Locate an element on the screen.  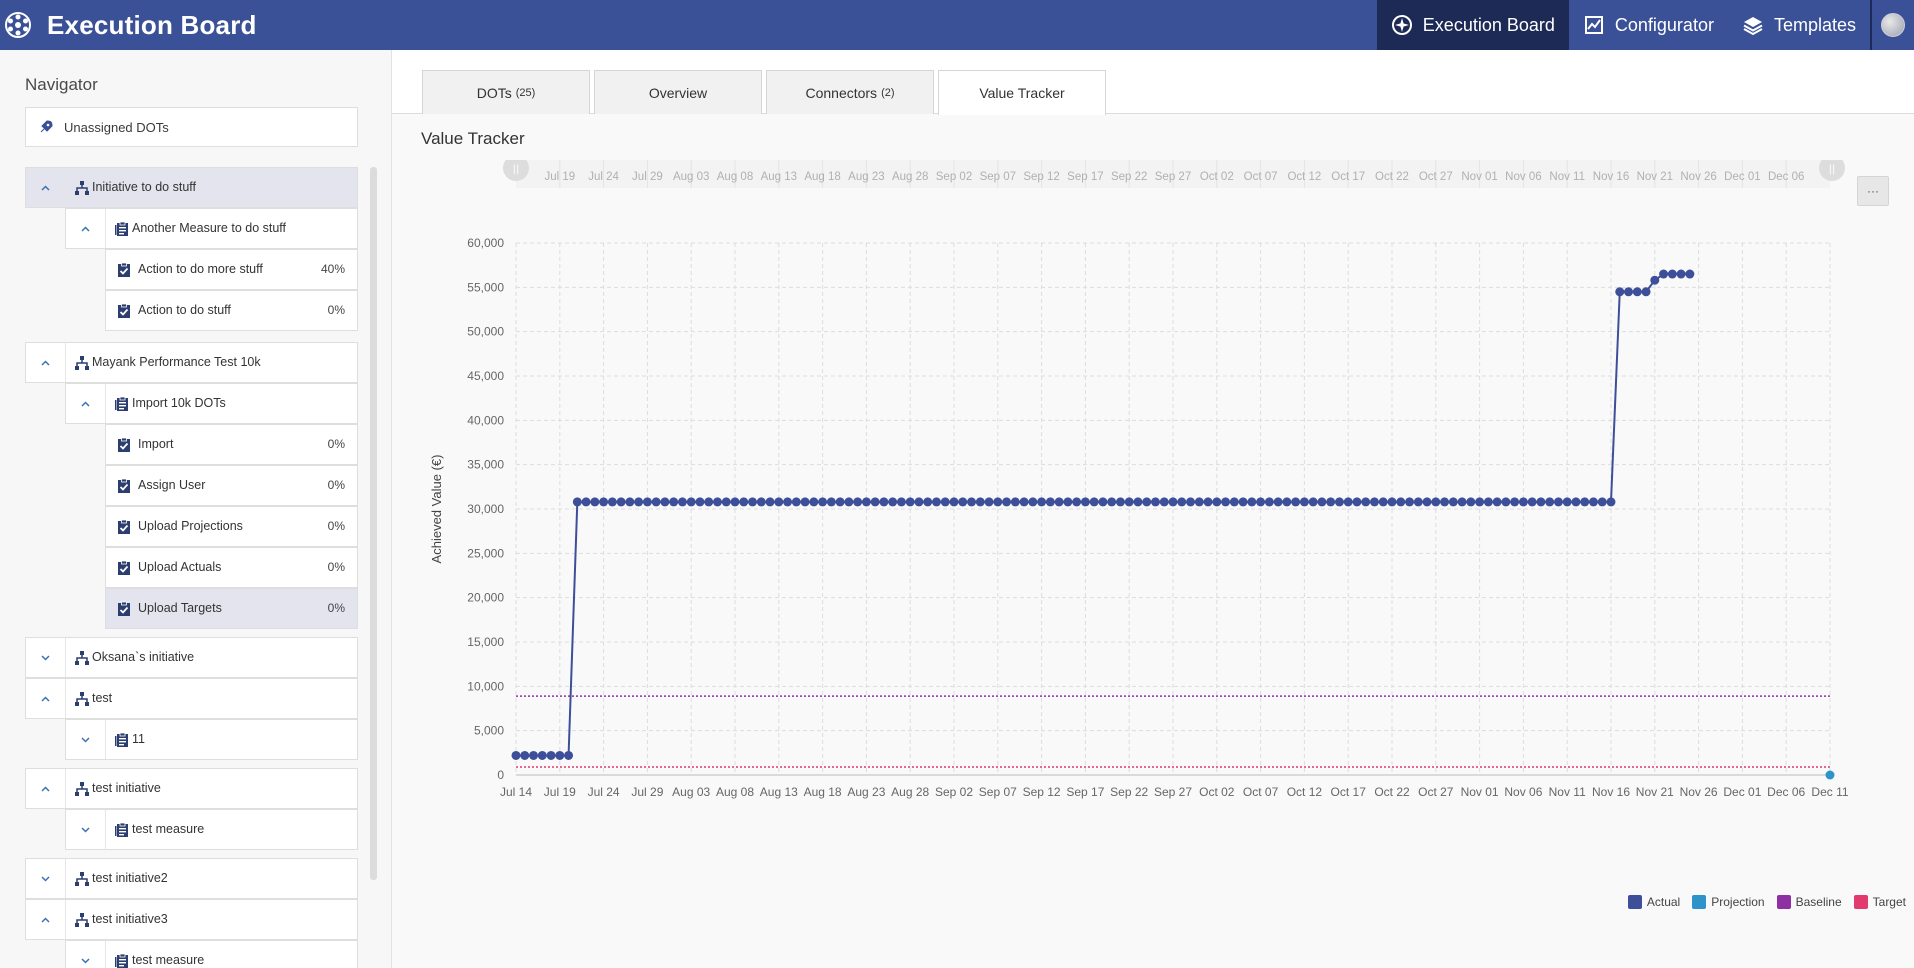
avatar is located at coordinates (1893, 25).